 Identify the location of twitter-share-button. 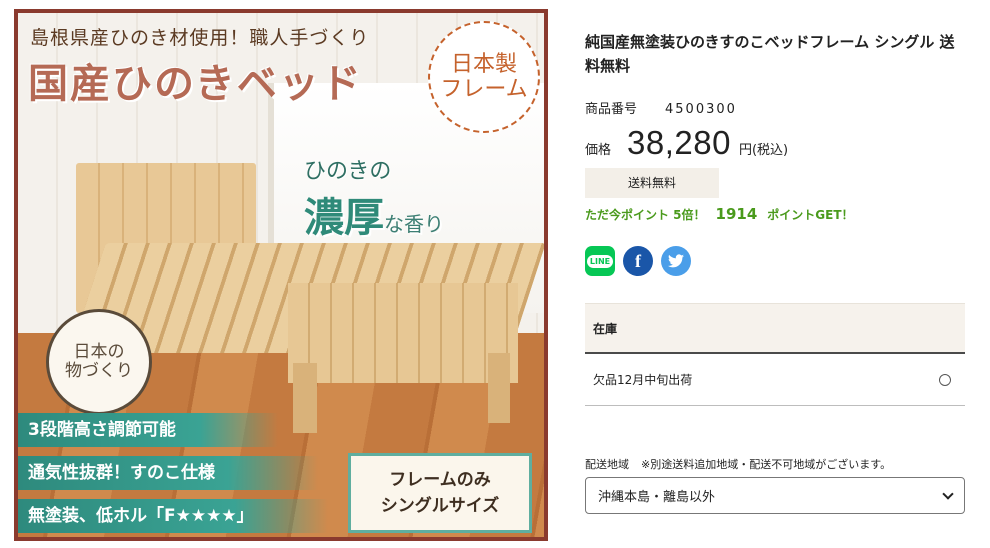
(676, 261).